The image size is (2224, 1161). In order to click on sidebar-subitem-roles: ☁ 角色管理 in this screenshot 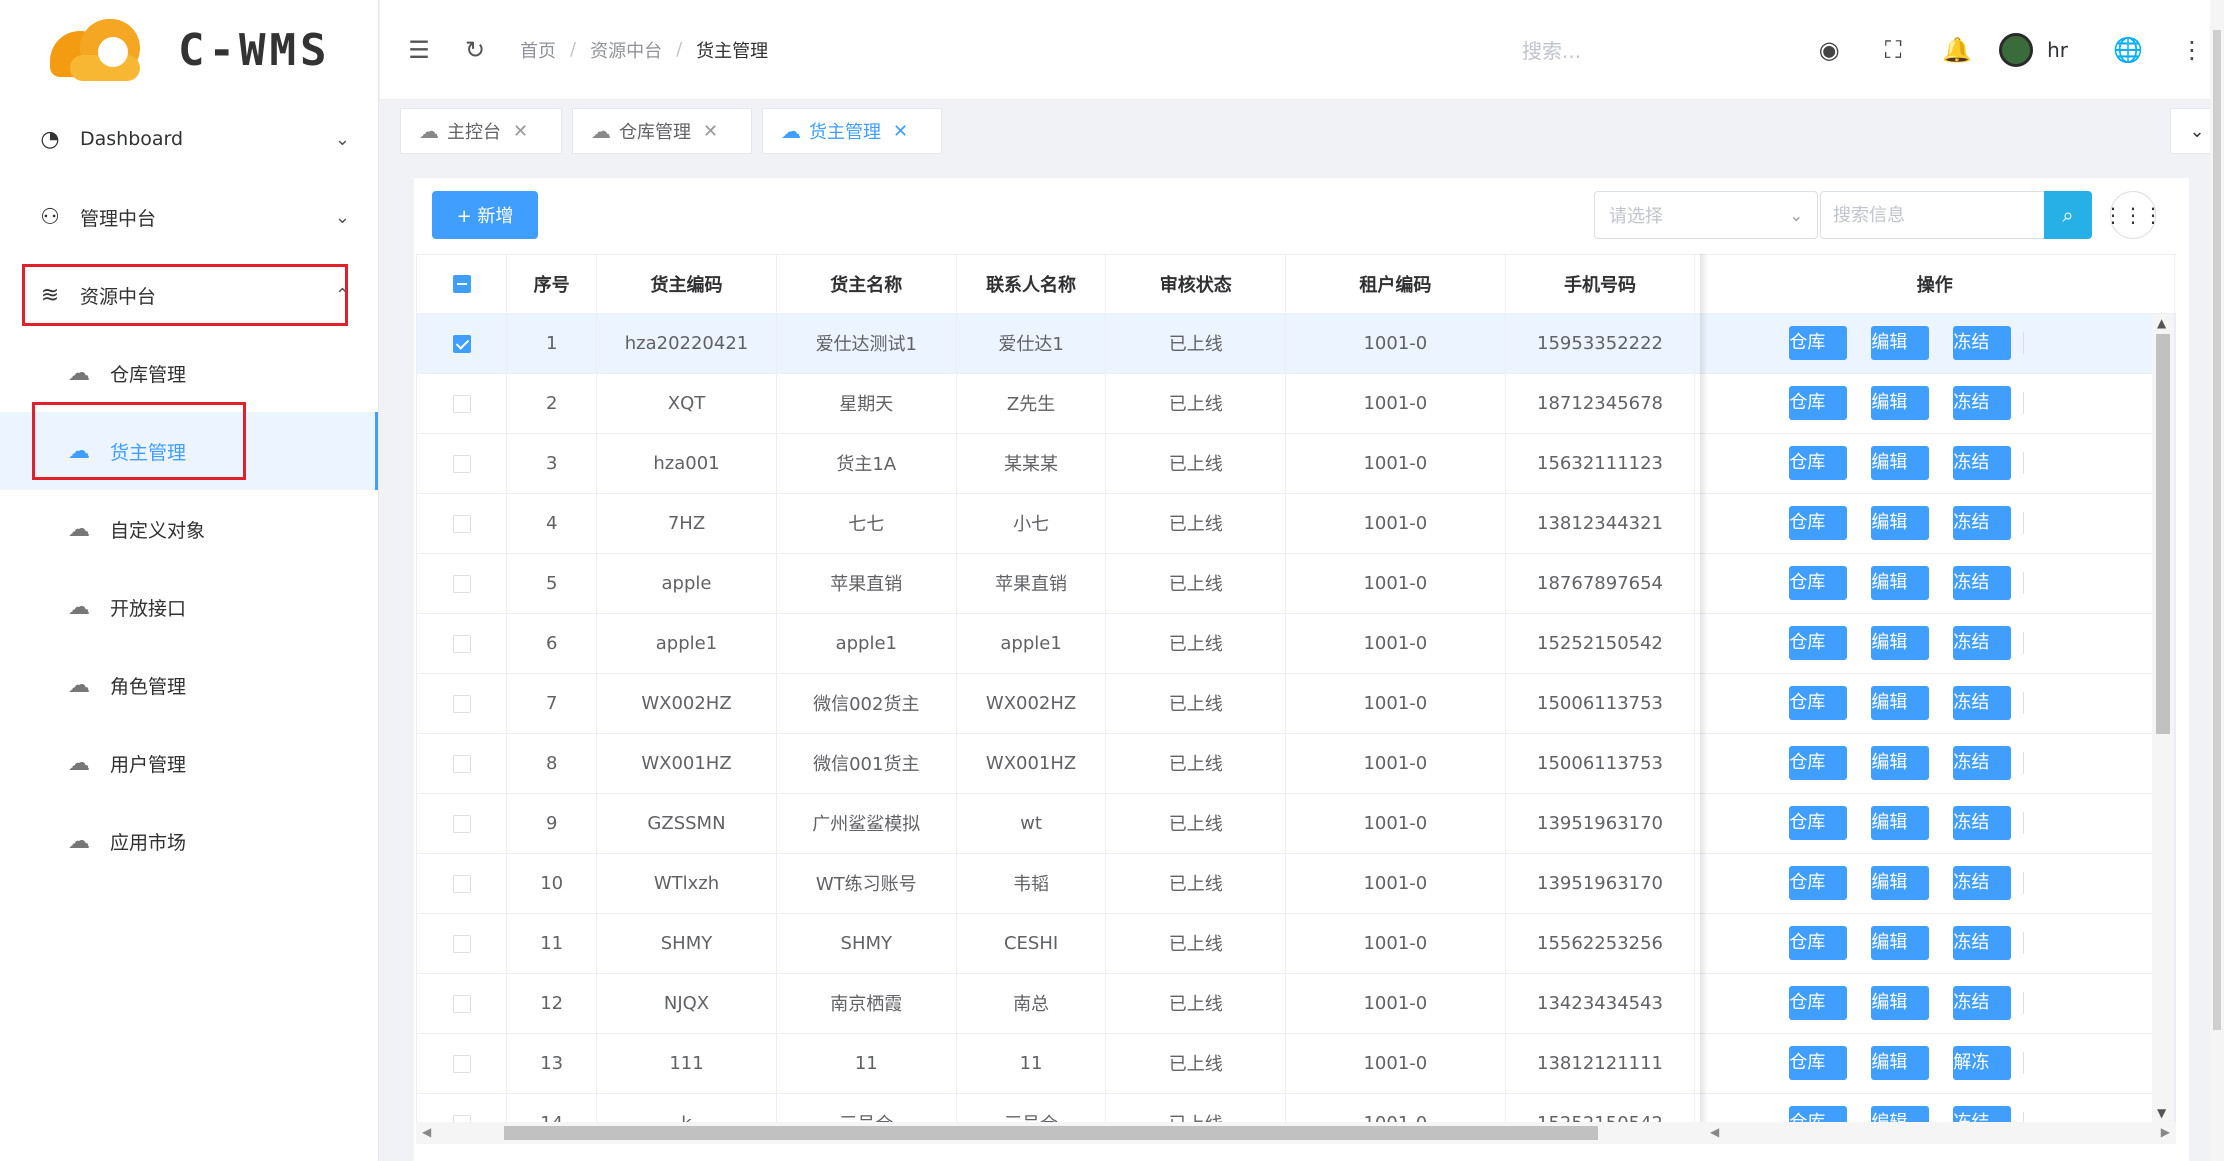, I will do `click(189, 685)`.